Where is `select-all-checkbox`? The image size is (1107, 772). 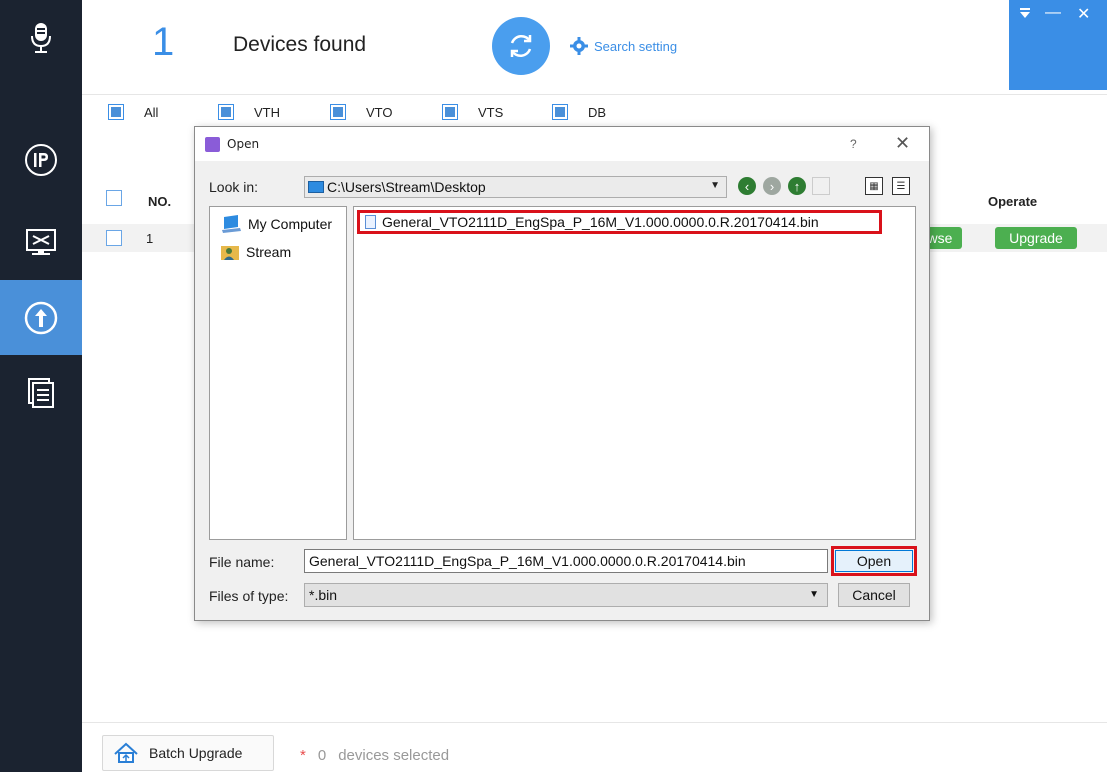 select-all-checkbox is located at coordinates (114, 198).